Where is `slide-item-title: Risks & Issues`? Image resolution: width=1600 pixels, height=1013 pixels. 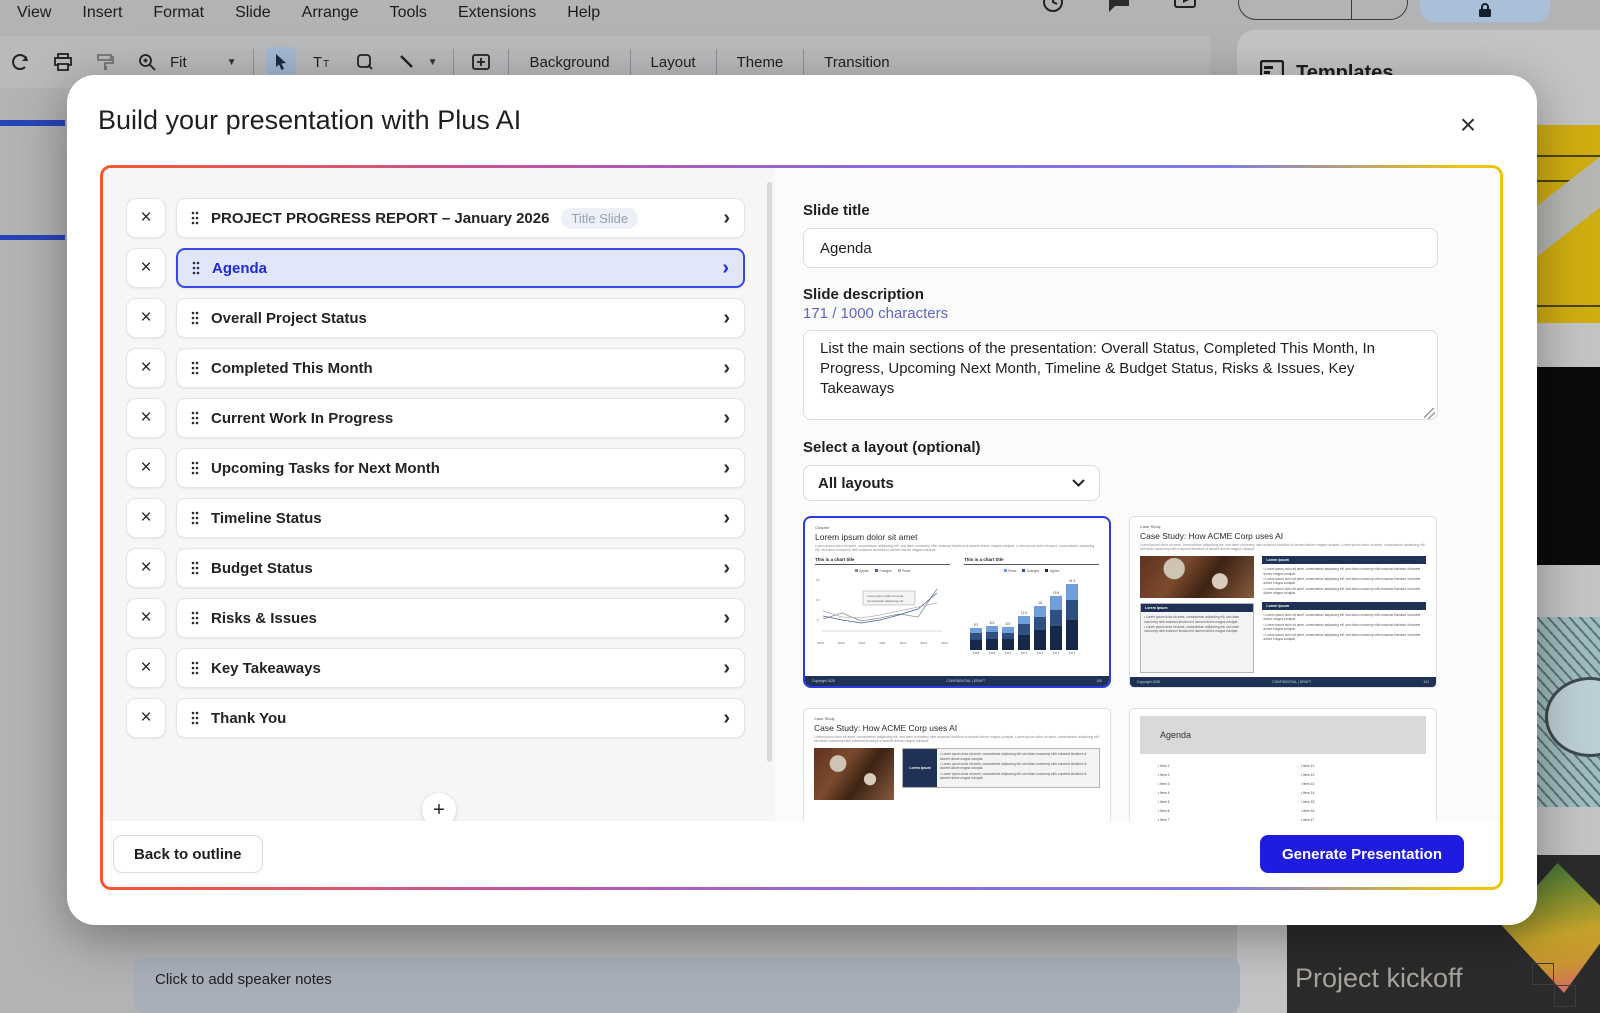
slide-item-title: Risks & Issues is located at coordinates (264, 618).